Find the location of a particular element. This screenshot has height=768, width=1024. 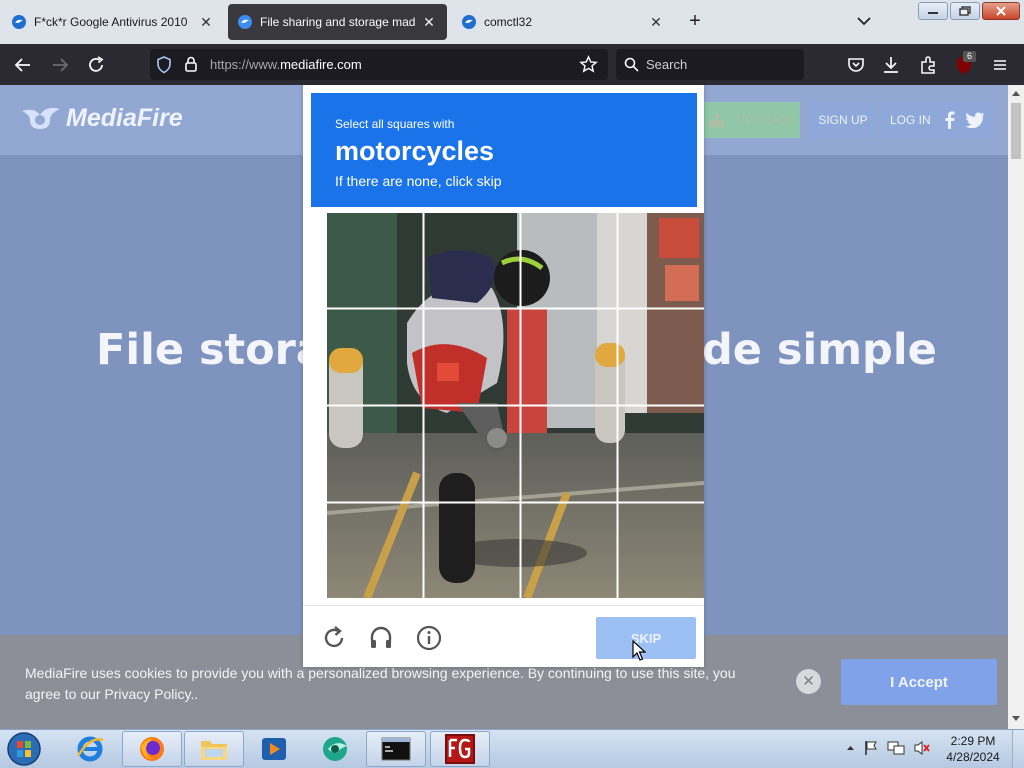

captcha-target: motorcycles is located at coordinates (415, 151).